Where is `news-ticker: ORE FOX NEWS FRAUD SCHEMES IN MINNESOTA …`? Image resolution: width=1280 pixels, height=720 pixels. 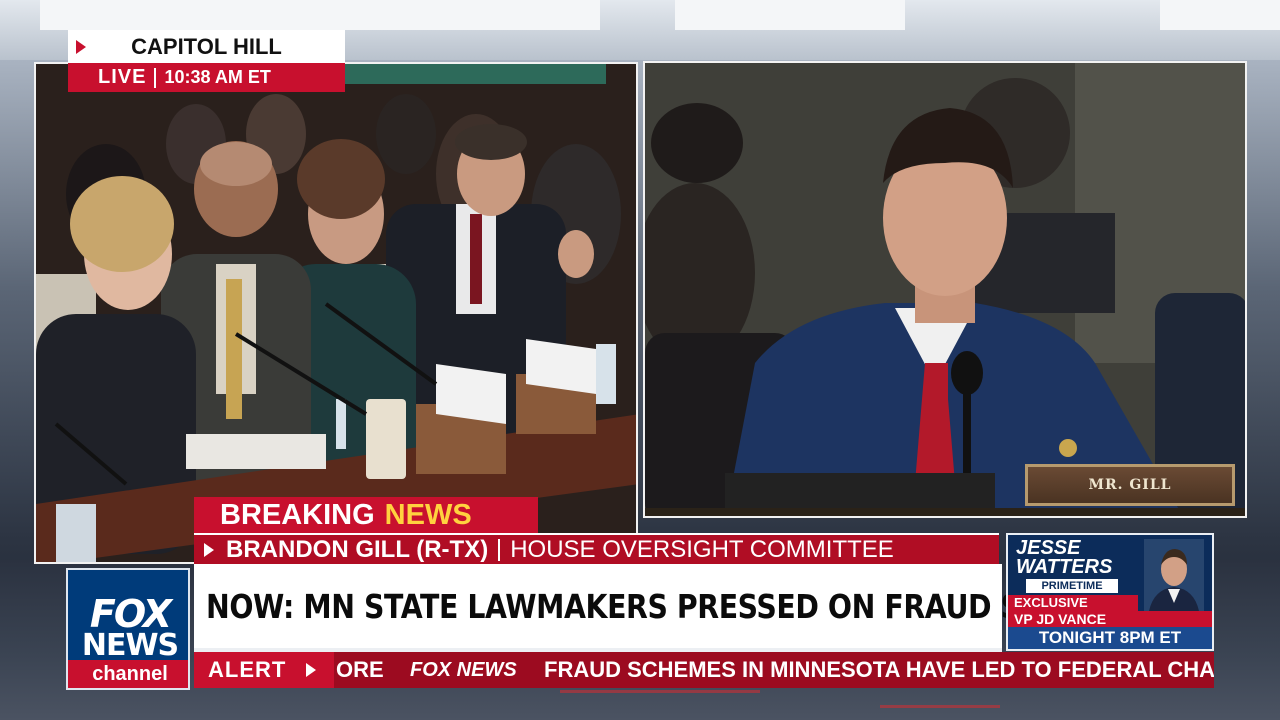 news-ticker: ORE FOX NEWS FRAUD SCHEMES IN MINNESOTA … is located at coordinates (704, 670).